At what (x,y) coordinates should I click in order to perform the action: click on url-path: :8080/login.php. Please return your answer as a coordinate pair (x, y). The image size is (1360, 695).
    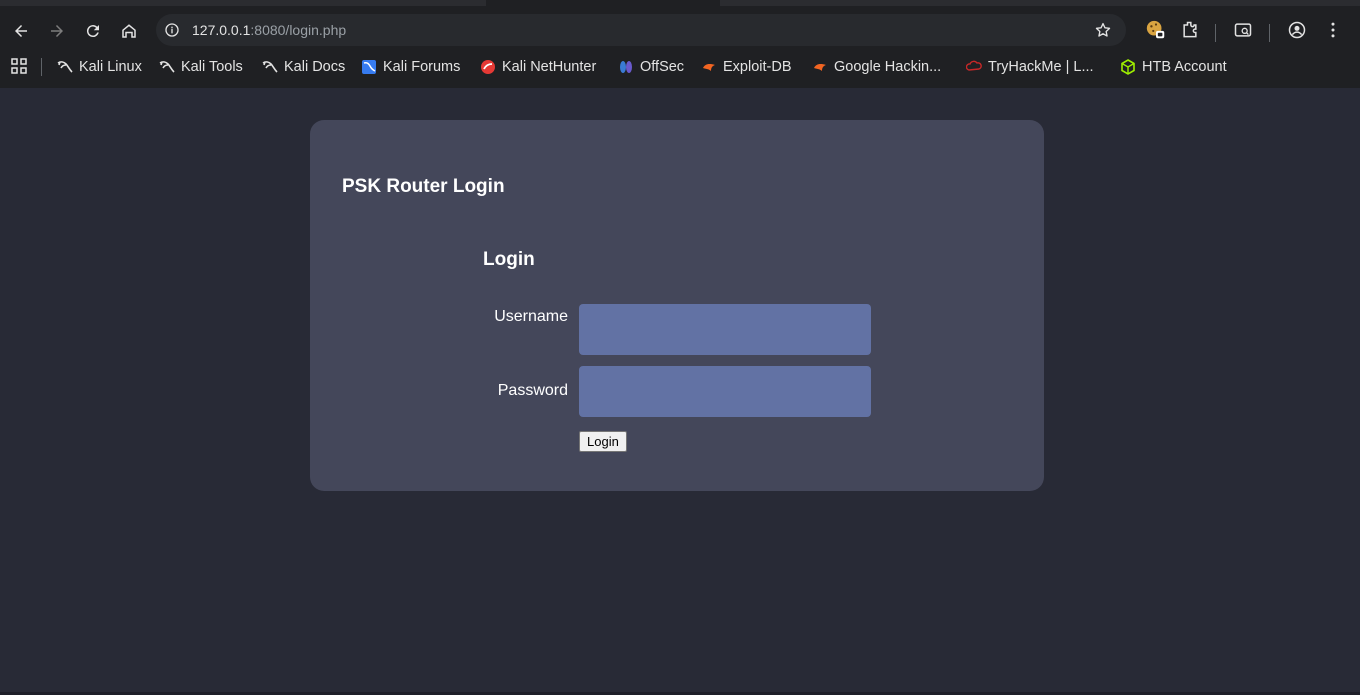
    Looking at the image, I should click on (298, 30).